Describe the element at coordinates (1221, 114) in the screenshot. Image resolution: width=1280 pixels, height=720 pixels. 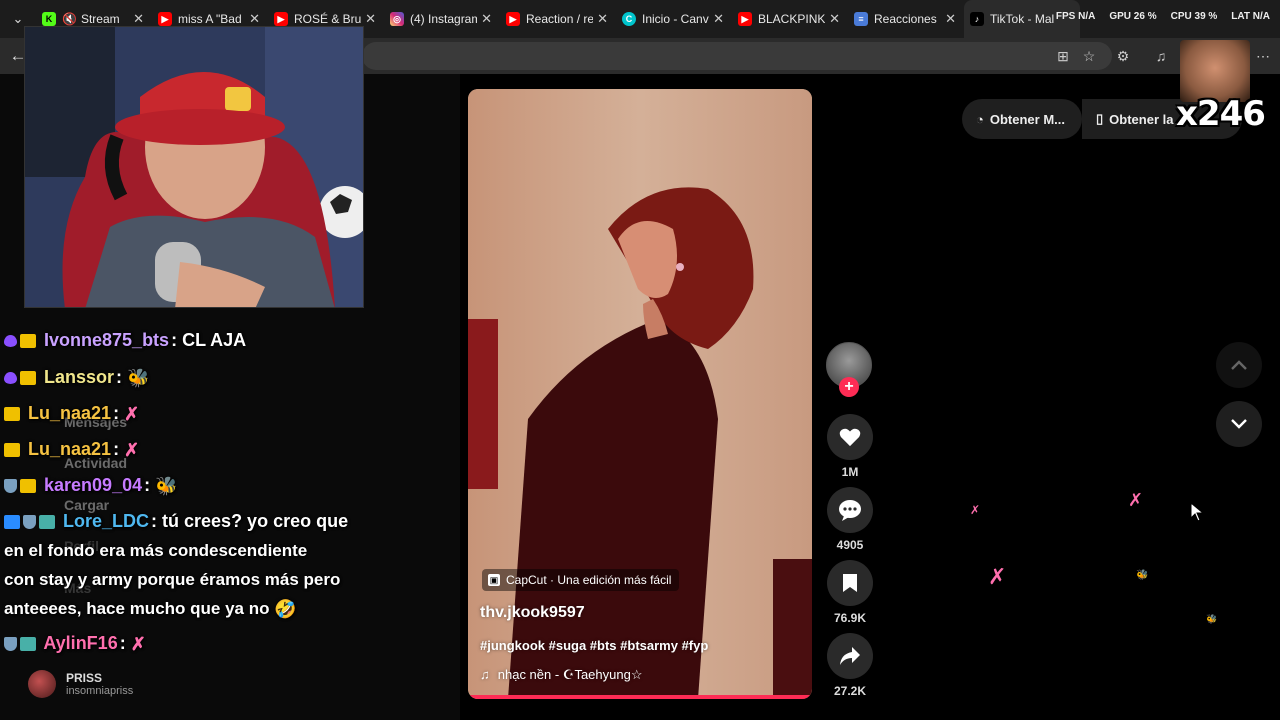
I see `meme-counter-text: x246` at that location.